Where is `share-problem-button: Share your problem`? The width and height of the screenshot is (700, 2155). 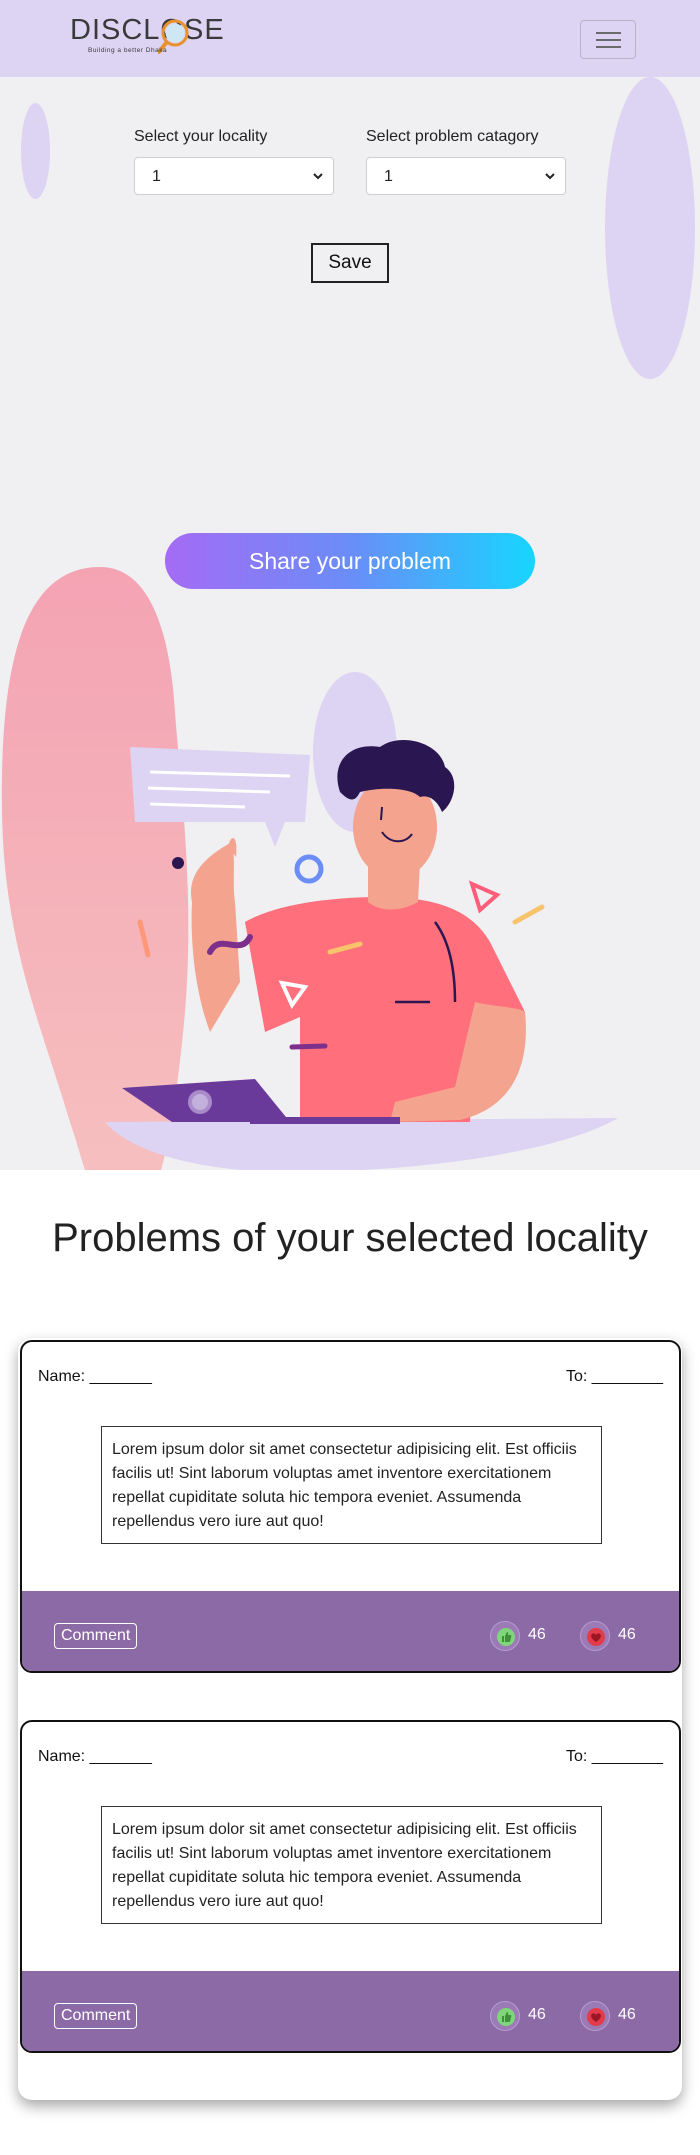 share-problem-button: Share your problem is located at coordinates (350, 561).